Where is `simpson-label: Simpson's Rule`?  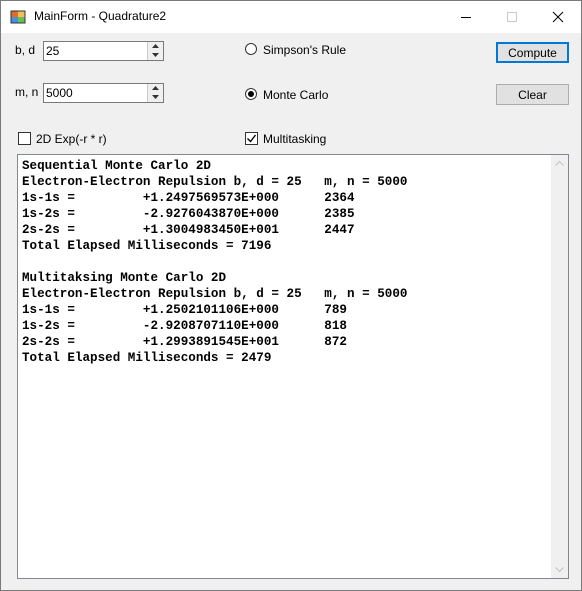 simpson-label: Simpson's Rule is located at coordinates (304, 50).